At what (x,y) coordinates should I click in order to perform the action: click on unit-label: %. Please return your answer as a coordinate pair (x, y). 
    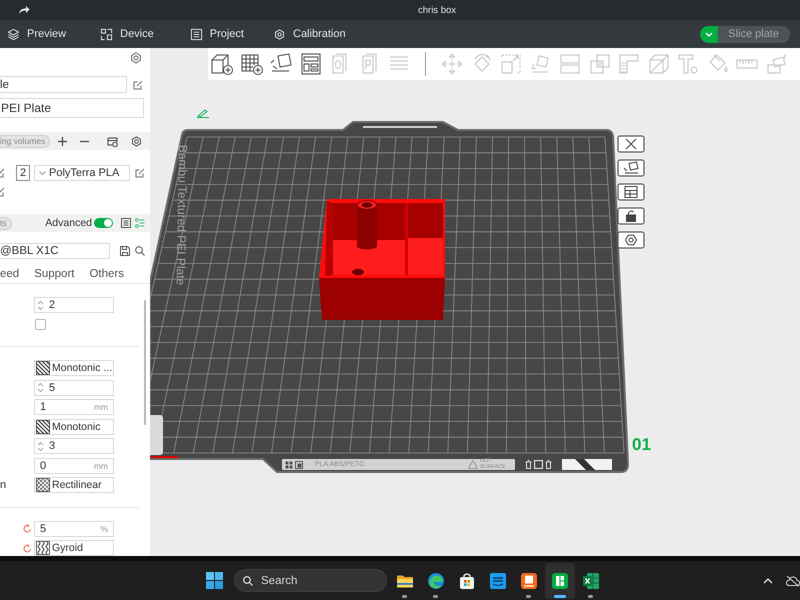
    Looking at the image, I should click on (104, 529).